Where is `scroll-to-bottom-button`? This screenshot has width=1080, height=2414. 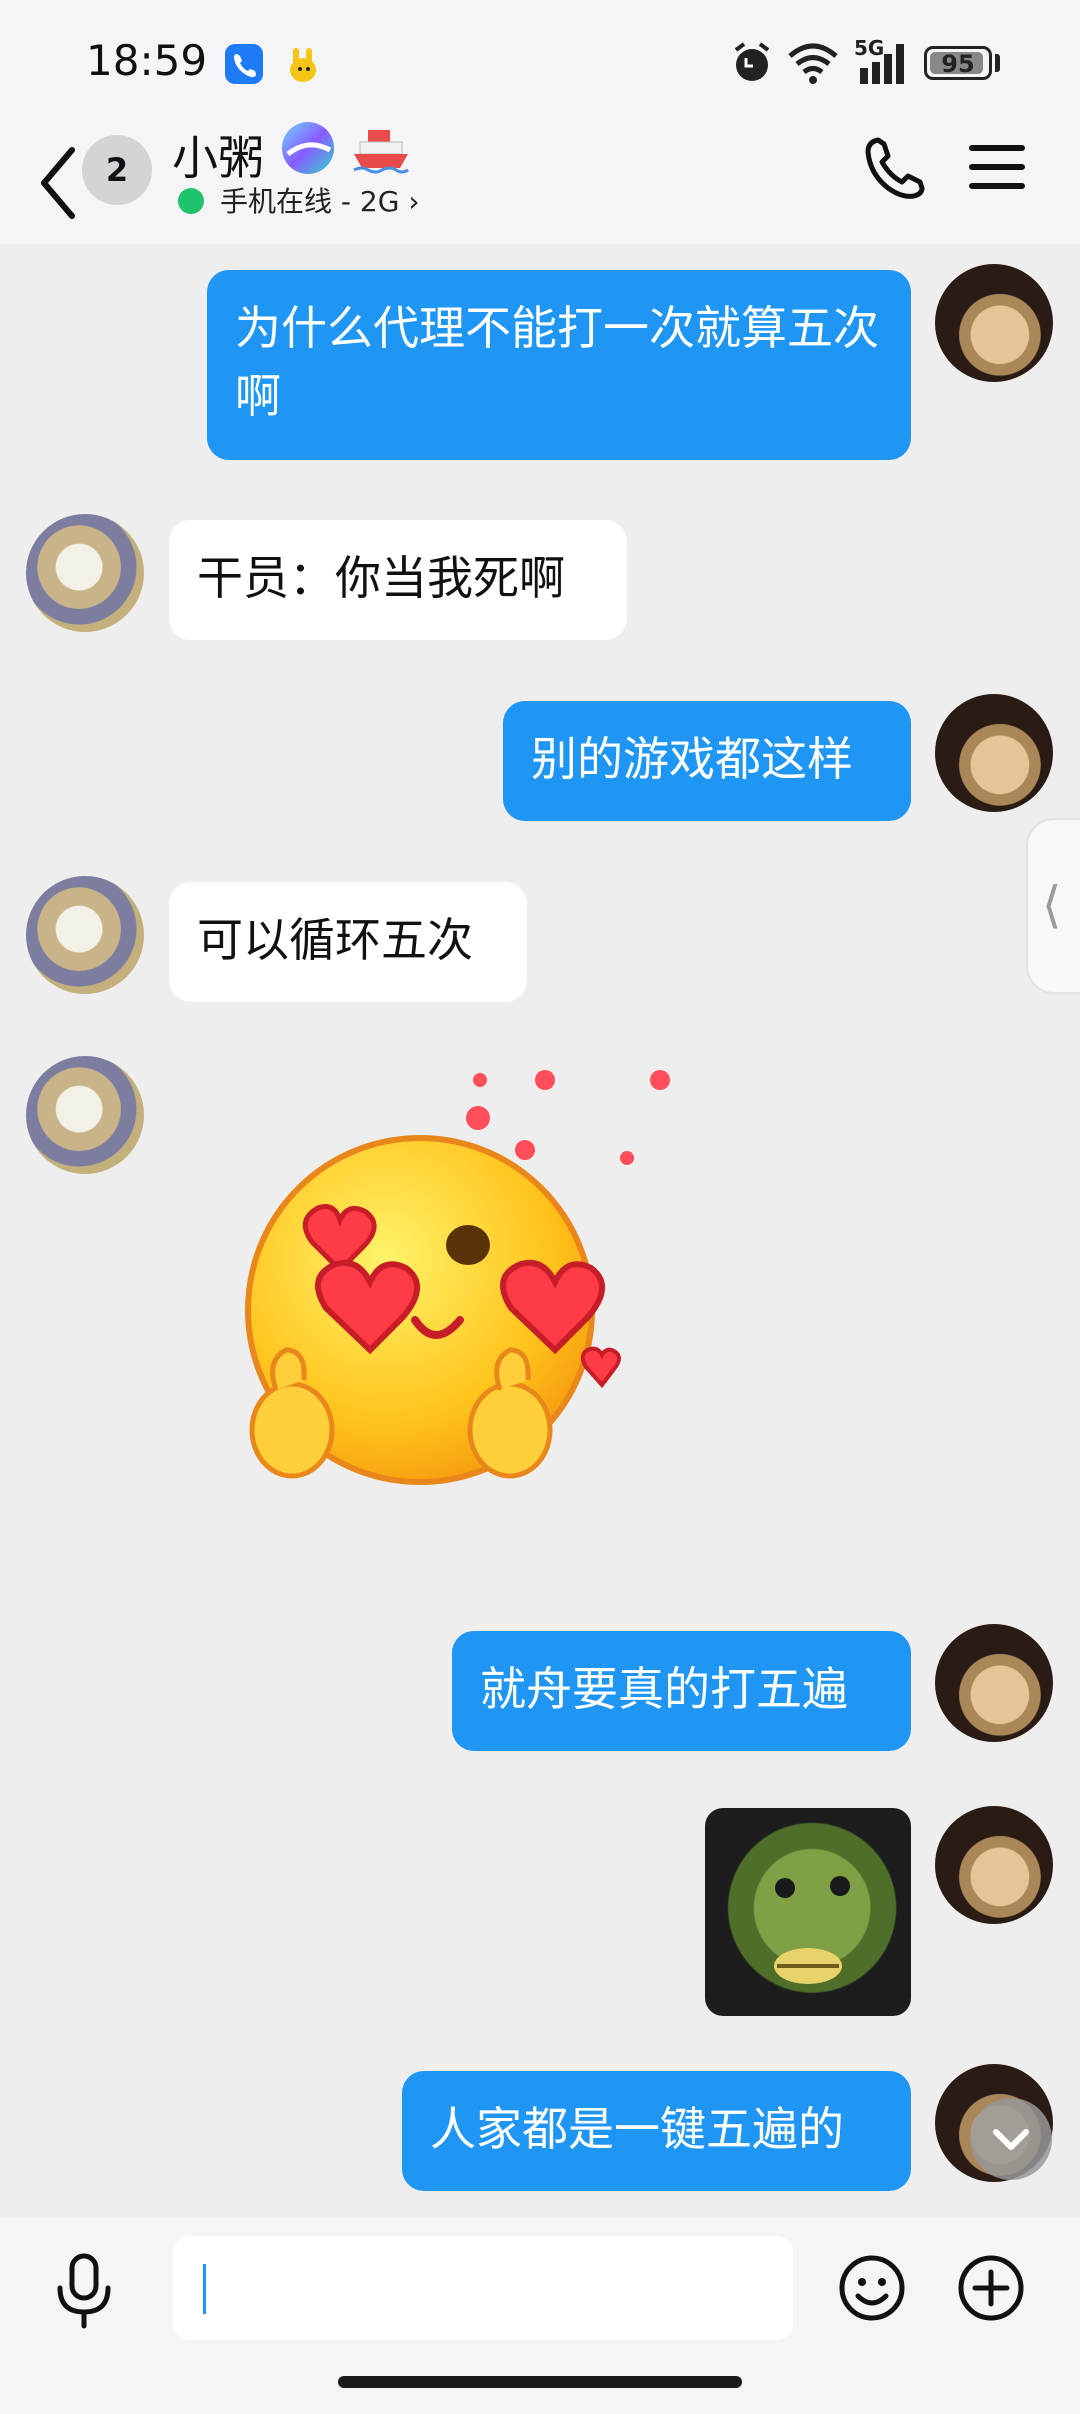
scroll-to-bottom-button is located at coordinates (1011, 2139).